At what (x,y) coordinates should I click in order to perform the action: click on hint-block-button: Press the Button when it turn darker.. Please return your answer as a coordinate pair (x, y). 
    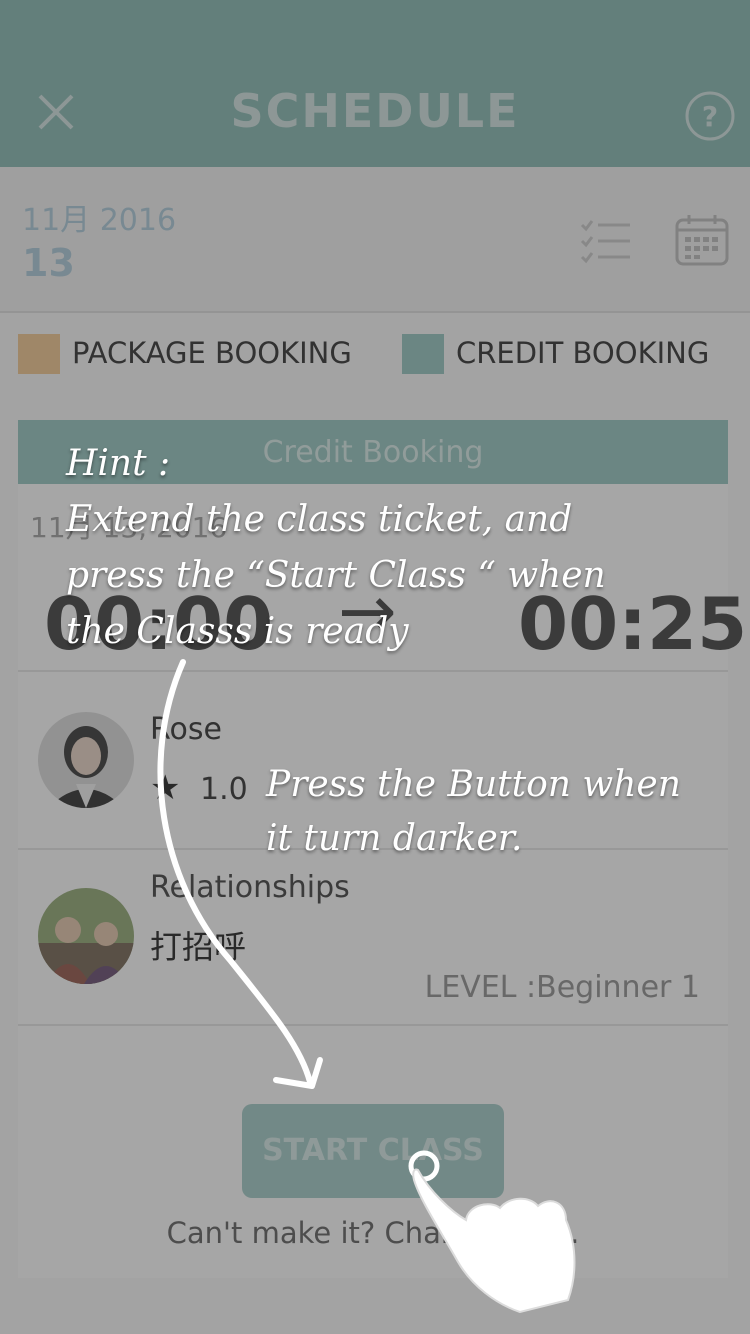
    Looking at the image, I should click on (473, 812).